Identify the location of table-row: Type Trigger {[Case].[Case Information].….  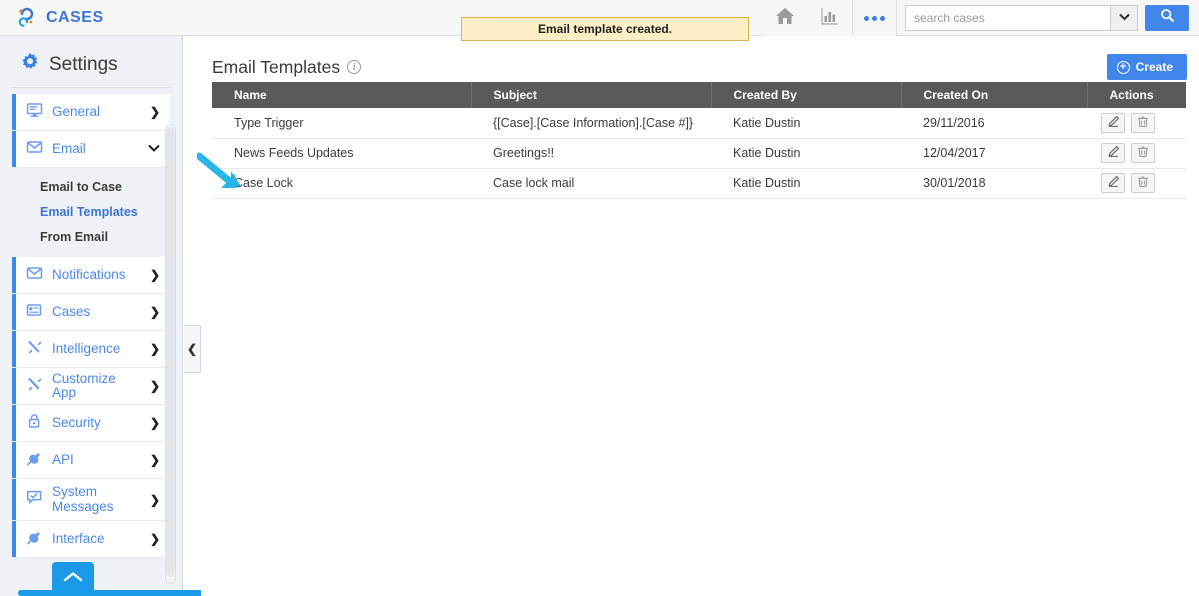
(699, 123).